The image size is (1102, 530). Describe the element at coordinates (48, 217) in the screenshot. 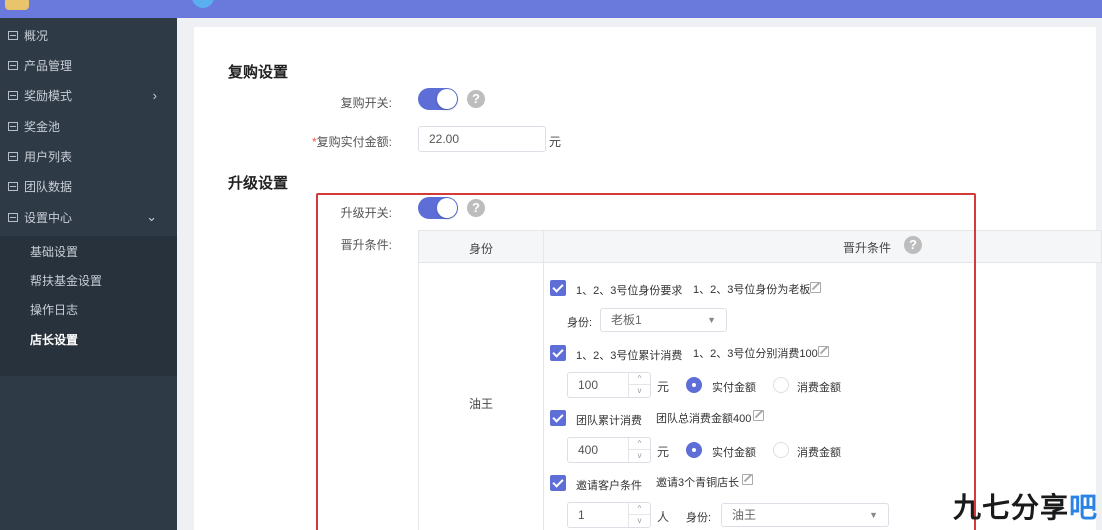

I see `sidebar-item-label: 设置中心` at that location.